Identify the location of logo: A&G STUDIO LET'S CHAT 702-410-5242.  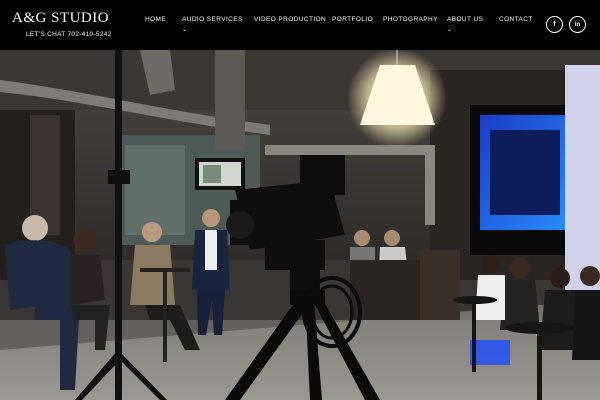
(62, 24).